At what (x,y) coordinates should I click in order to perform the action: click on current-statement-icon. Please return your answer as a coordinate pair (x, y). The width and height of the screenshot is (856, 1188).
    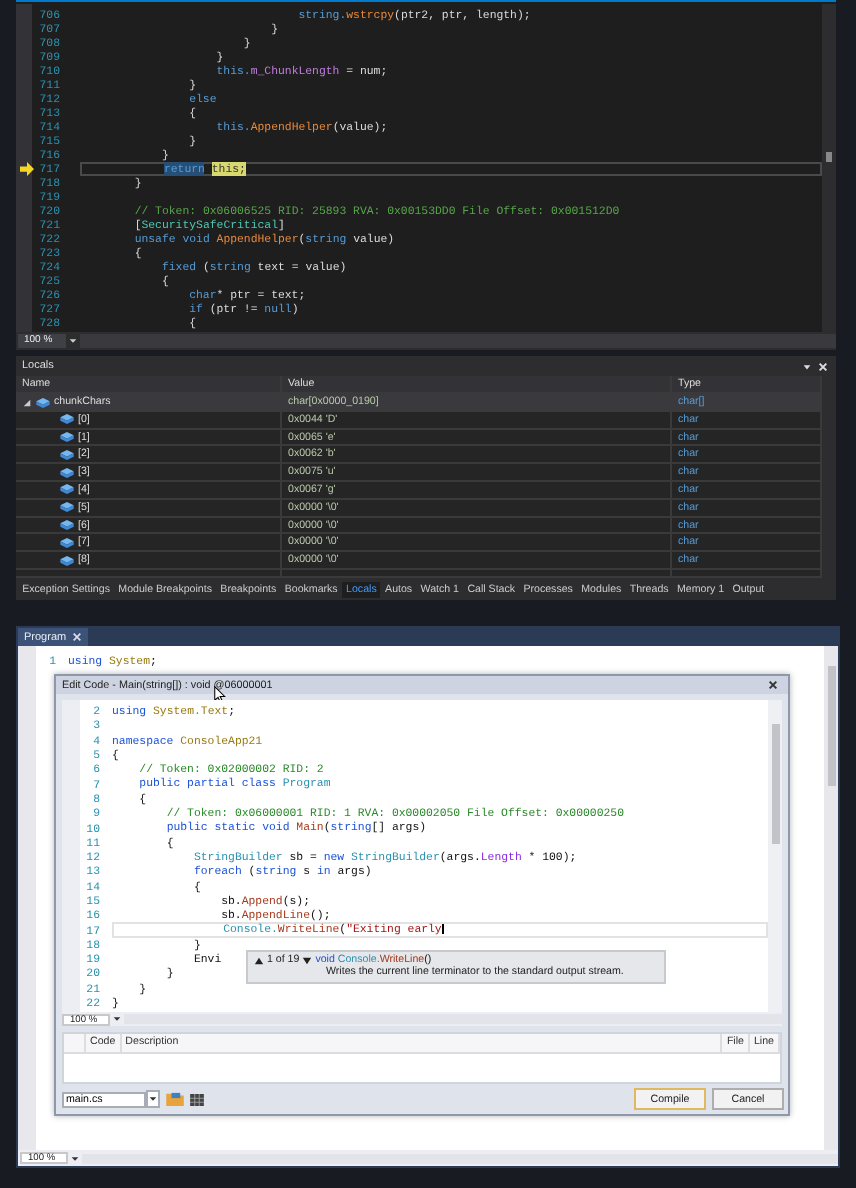
    Looking at the image, I should click on (27, 169).